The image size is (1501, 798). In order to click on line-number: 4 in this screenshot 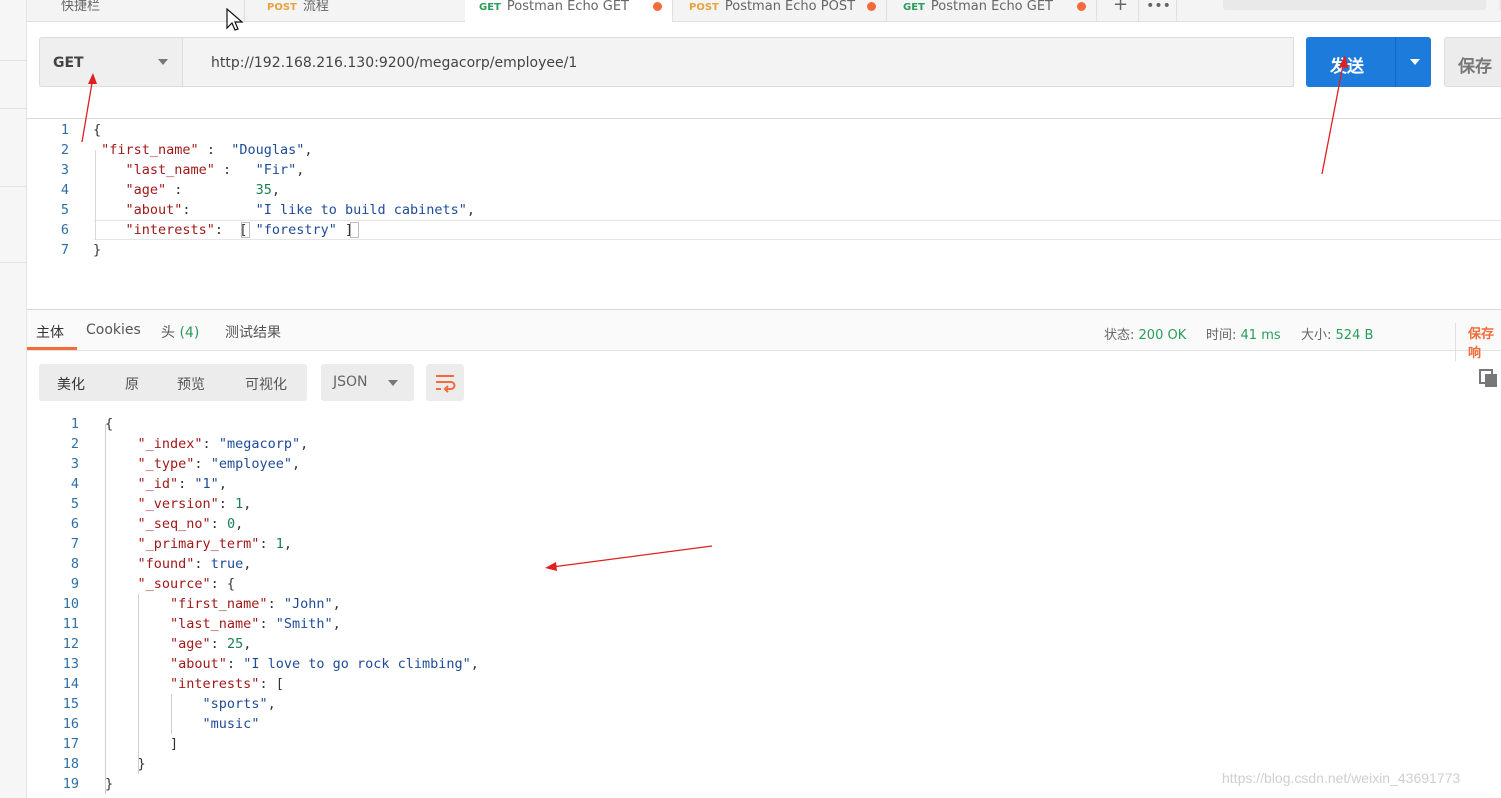, I will do `click(74, 484)`.